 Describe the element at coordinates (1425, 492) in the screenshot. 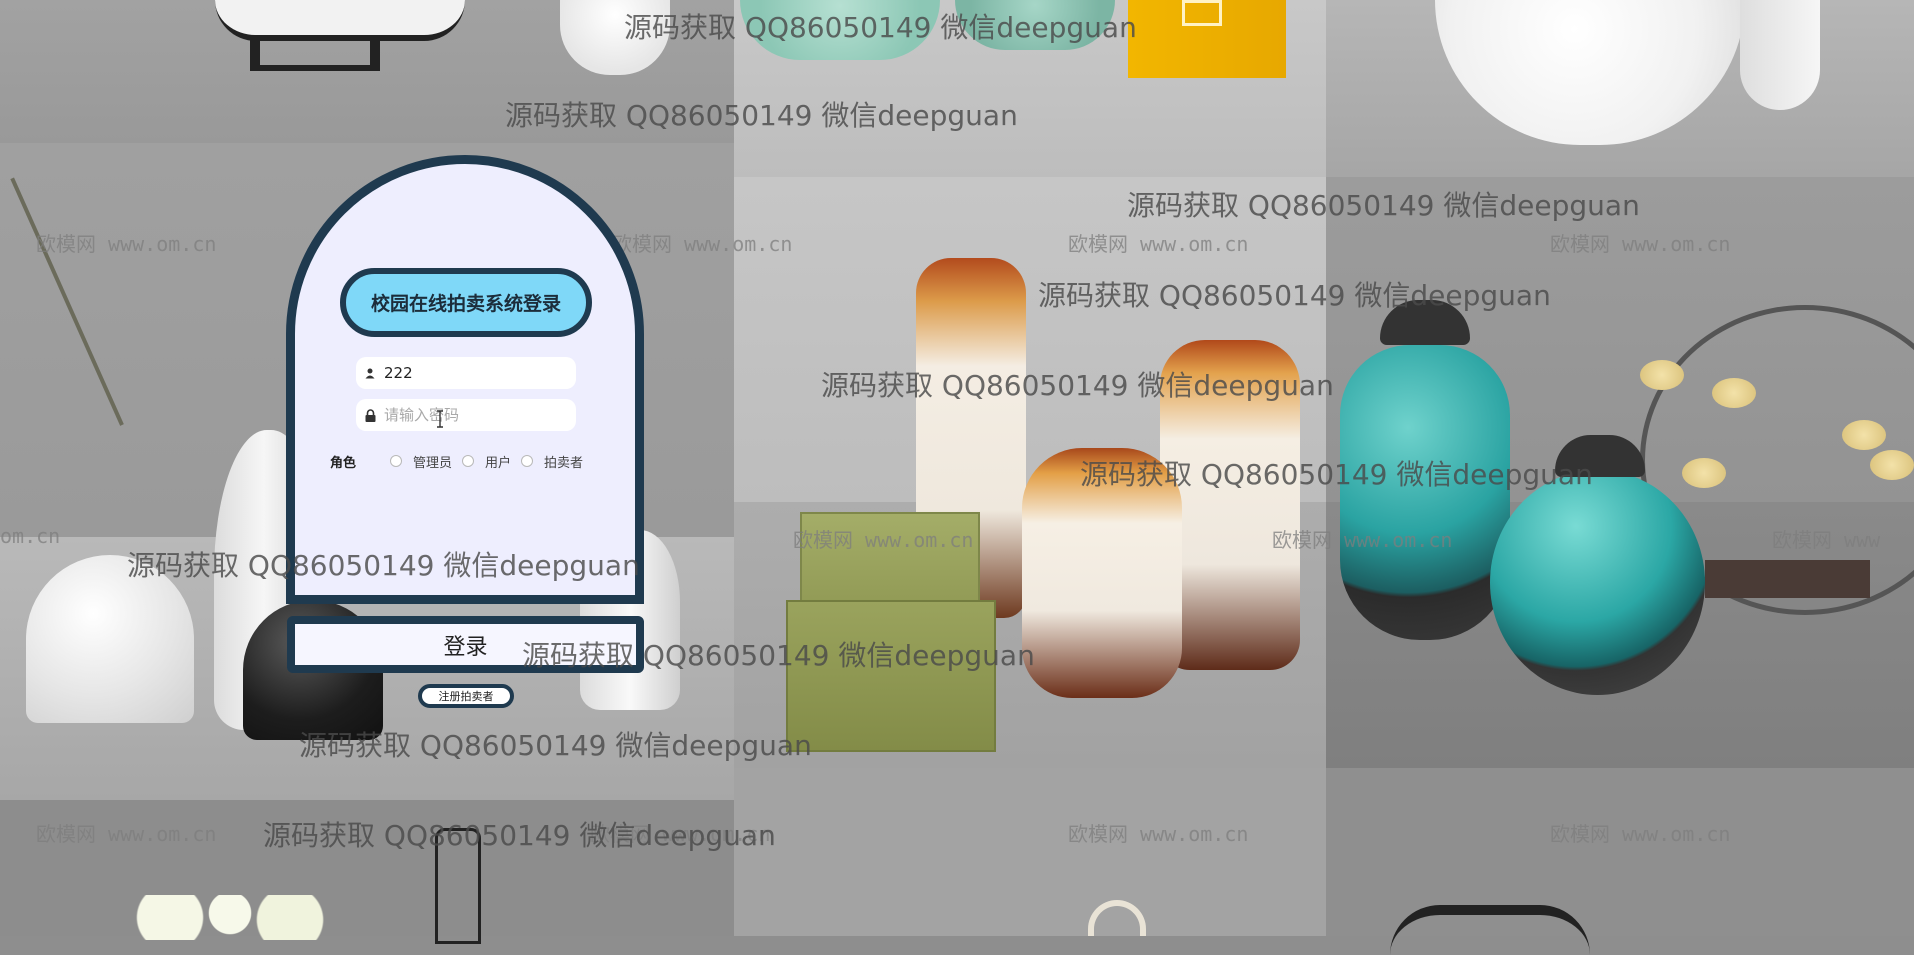

I see `decor-teal-jar-tall` at that location.